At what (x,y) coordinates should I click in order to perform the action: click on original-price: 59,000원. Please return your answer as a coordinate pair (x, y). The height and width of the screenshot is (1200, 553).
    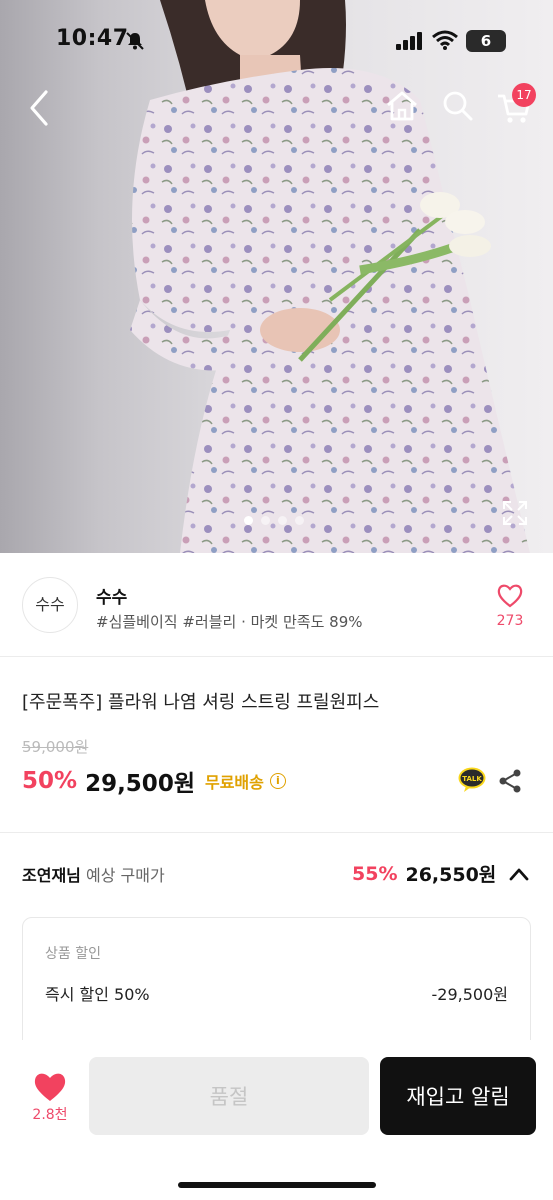
    Looking at the image, I should click on (55, 747).